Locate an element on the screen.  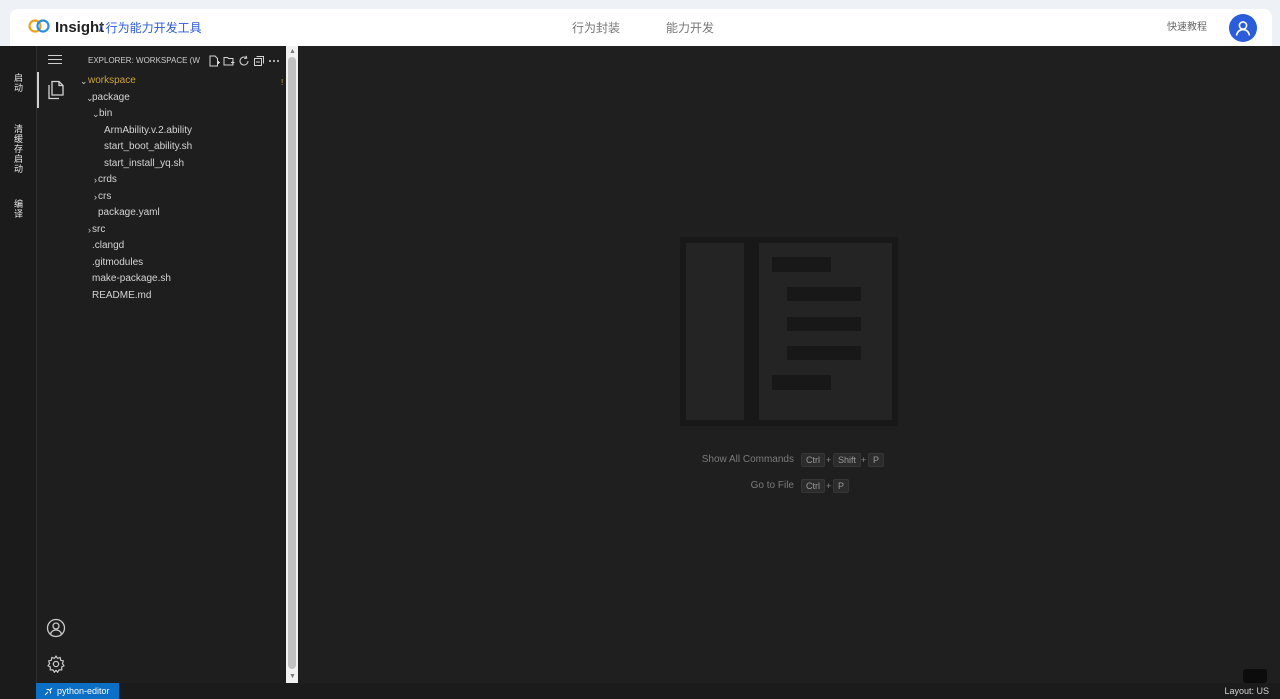
scrollbar-thumb is located at coordinates (292, 363).